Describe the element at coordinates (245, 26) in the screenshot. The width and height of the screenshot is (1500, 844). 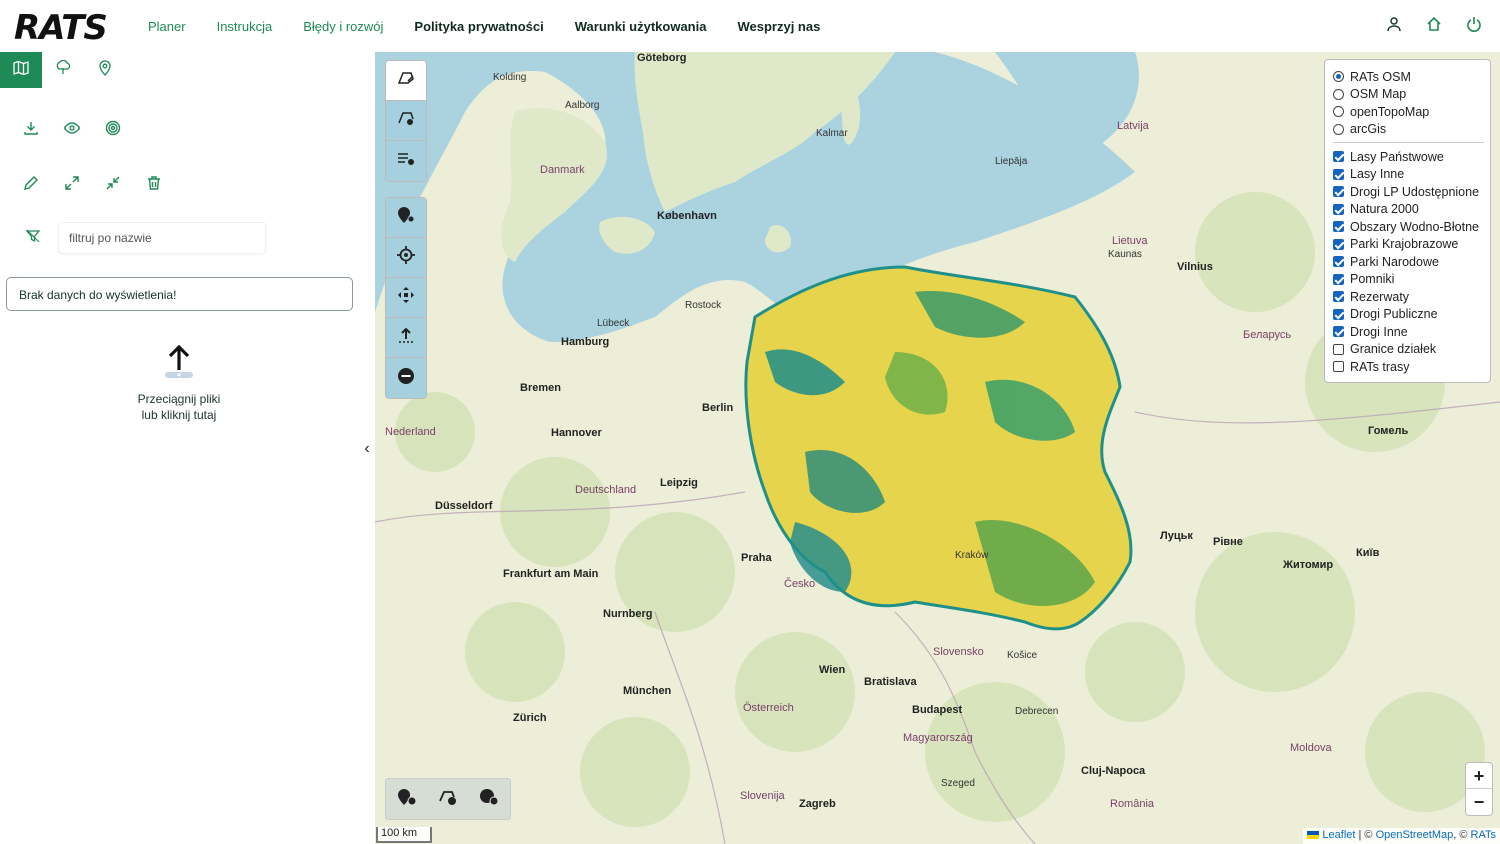
I see `nav-link-instrukcja: Instrukcja` at that location.